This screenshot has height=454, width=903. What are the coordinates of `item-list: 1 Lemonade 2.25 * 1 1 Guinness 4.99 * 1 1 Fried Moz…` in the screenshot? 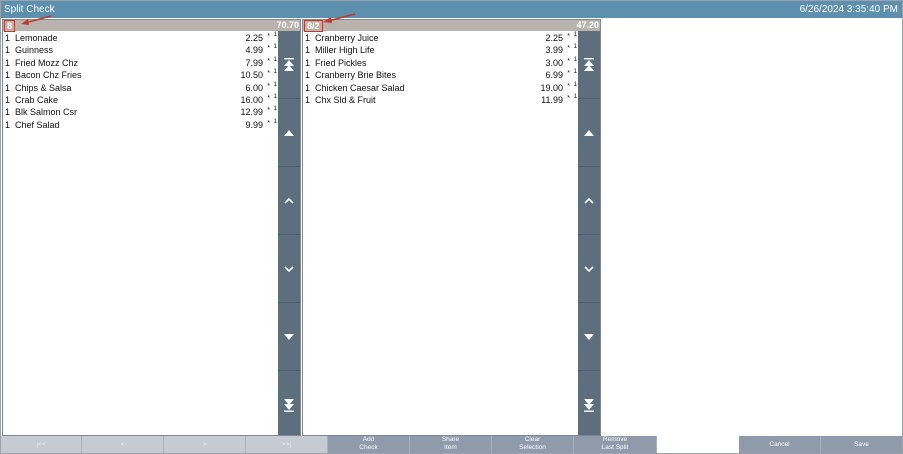 It's located at (140, 81).